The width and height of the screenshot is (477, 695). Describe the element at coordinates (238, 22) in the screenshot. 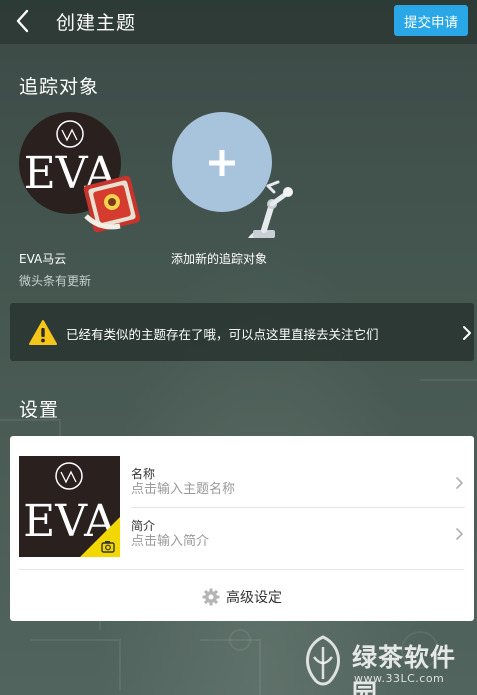

I see `header-bar: 创建主题 提交申请` at that location.